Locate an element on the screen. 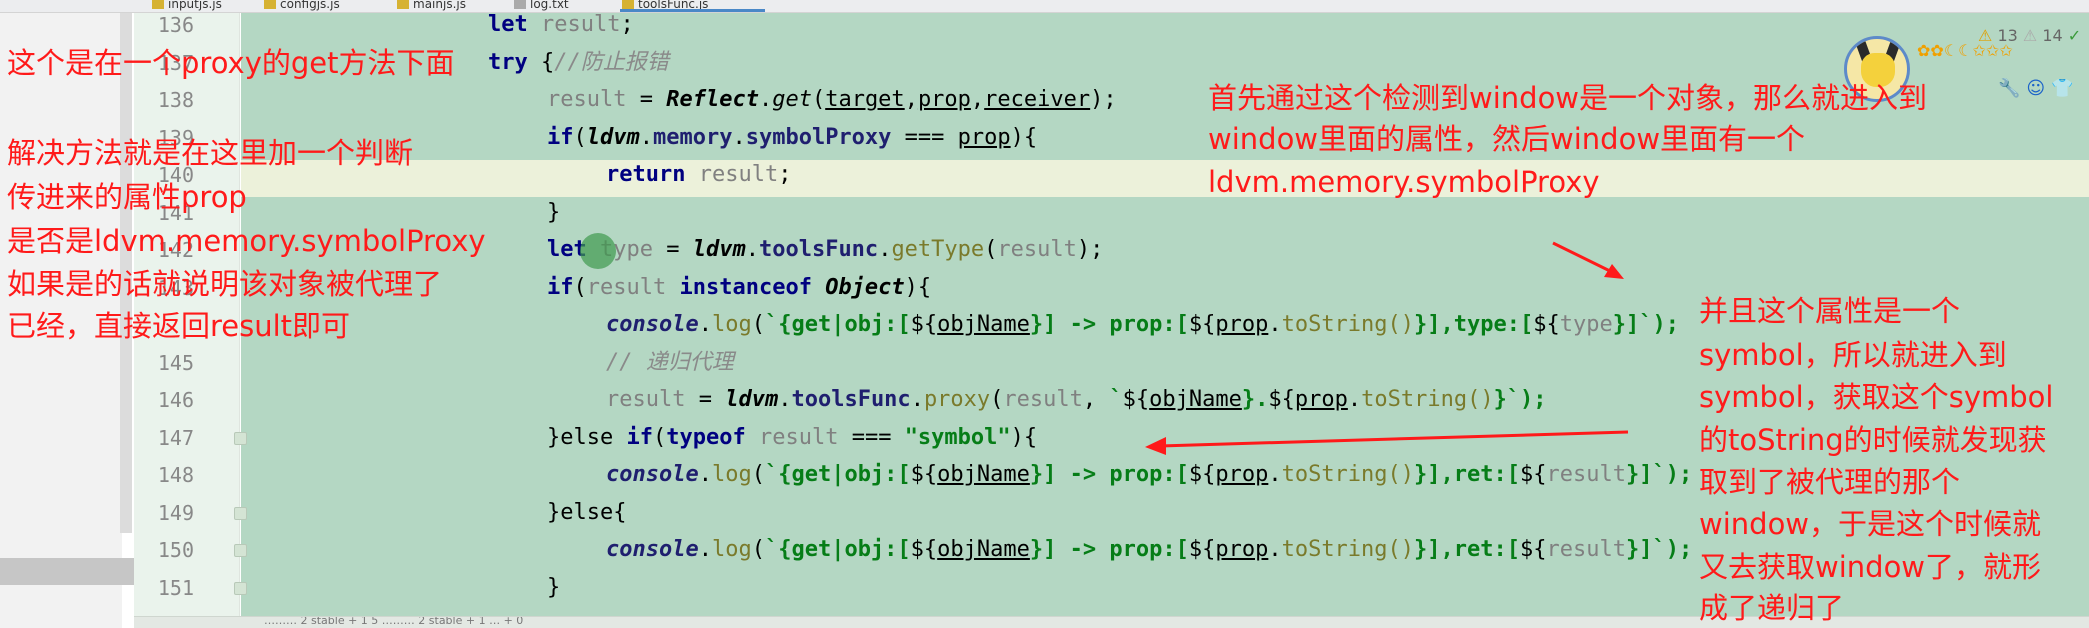  note-left-line: 如果是的话就说明该对象被代理了 is located at coordinates (225, 284).